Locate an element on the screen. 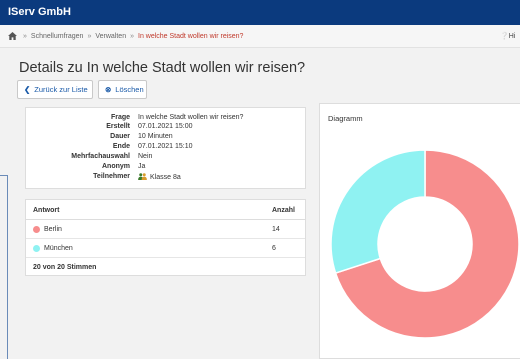 The width and height of the screenshot is (520, 359). detail-row-participants: Teilnehmer Klasse 8a is located at coordinates (166, 178).